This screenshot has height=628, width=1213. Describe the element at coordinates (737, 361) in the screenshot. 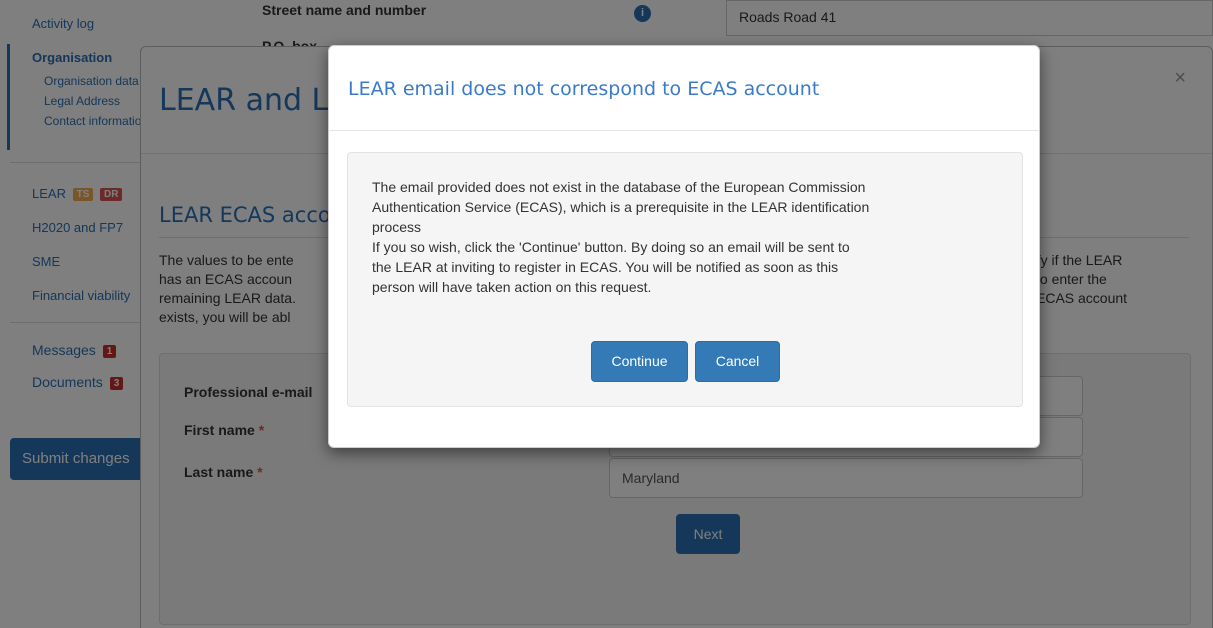

I see `cancel-button: Cancel` at that location.